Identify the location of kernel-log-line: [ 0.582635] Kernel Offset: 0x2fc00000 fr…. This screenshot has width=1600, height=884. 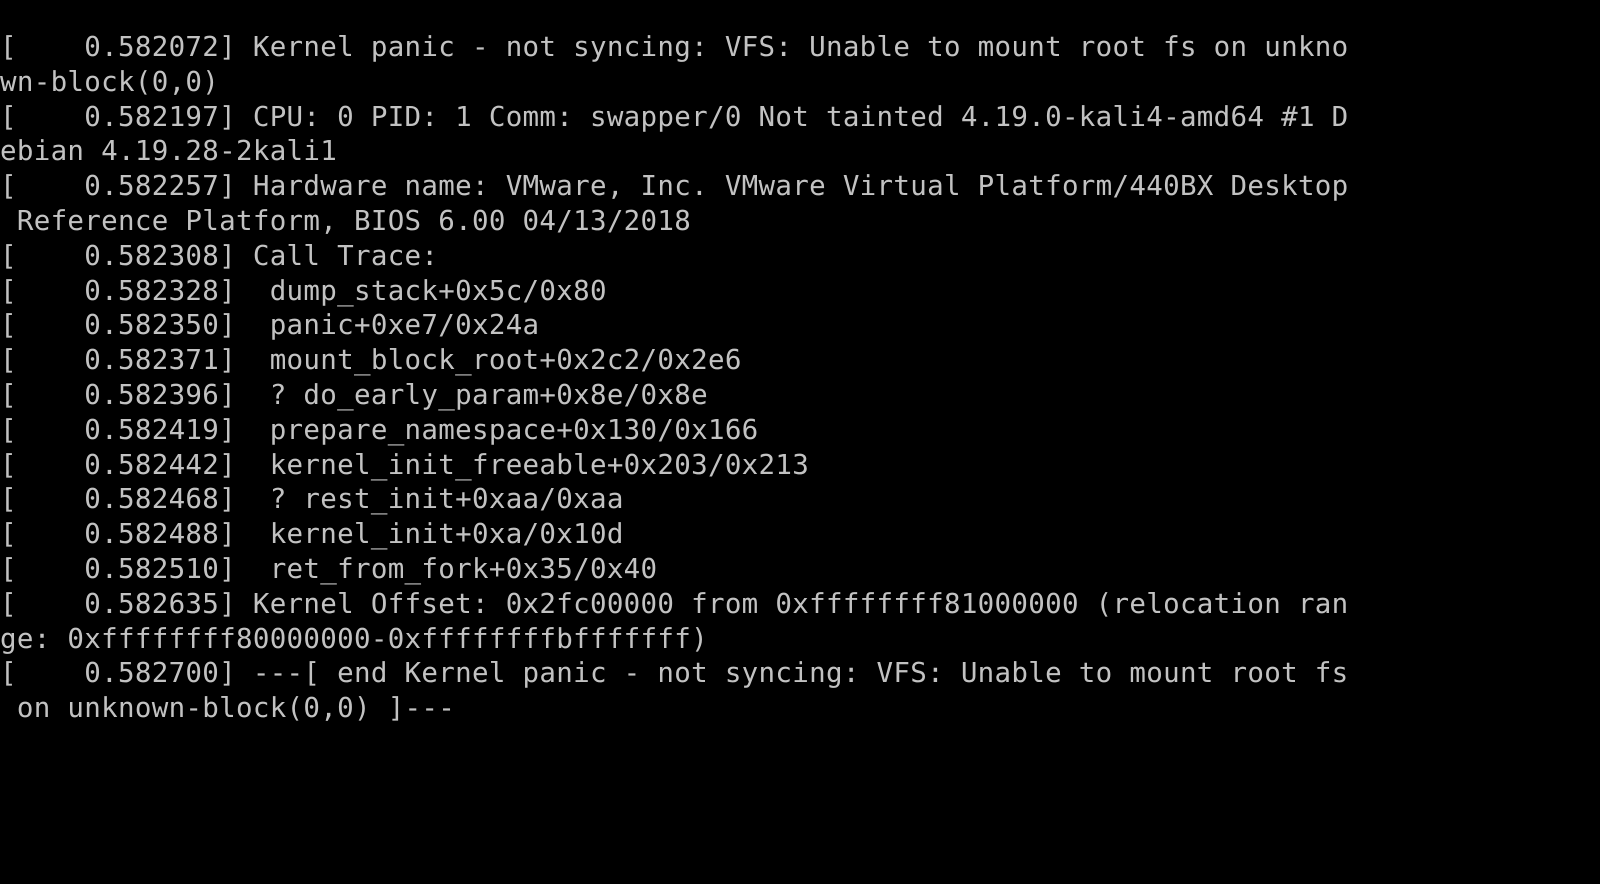
(674, 603).